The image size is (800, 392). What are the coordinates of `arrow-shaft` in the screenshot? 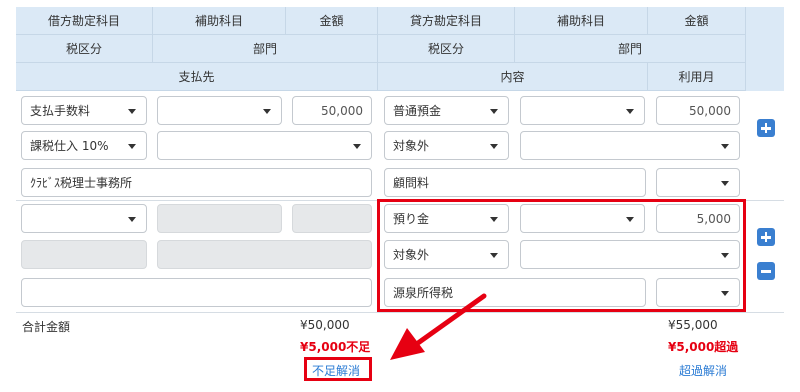 It's located at (451, 319).